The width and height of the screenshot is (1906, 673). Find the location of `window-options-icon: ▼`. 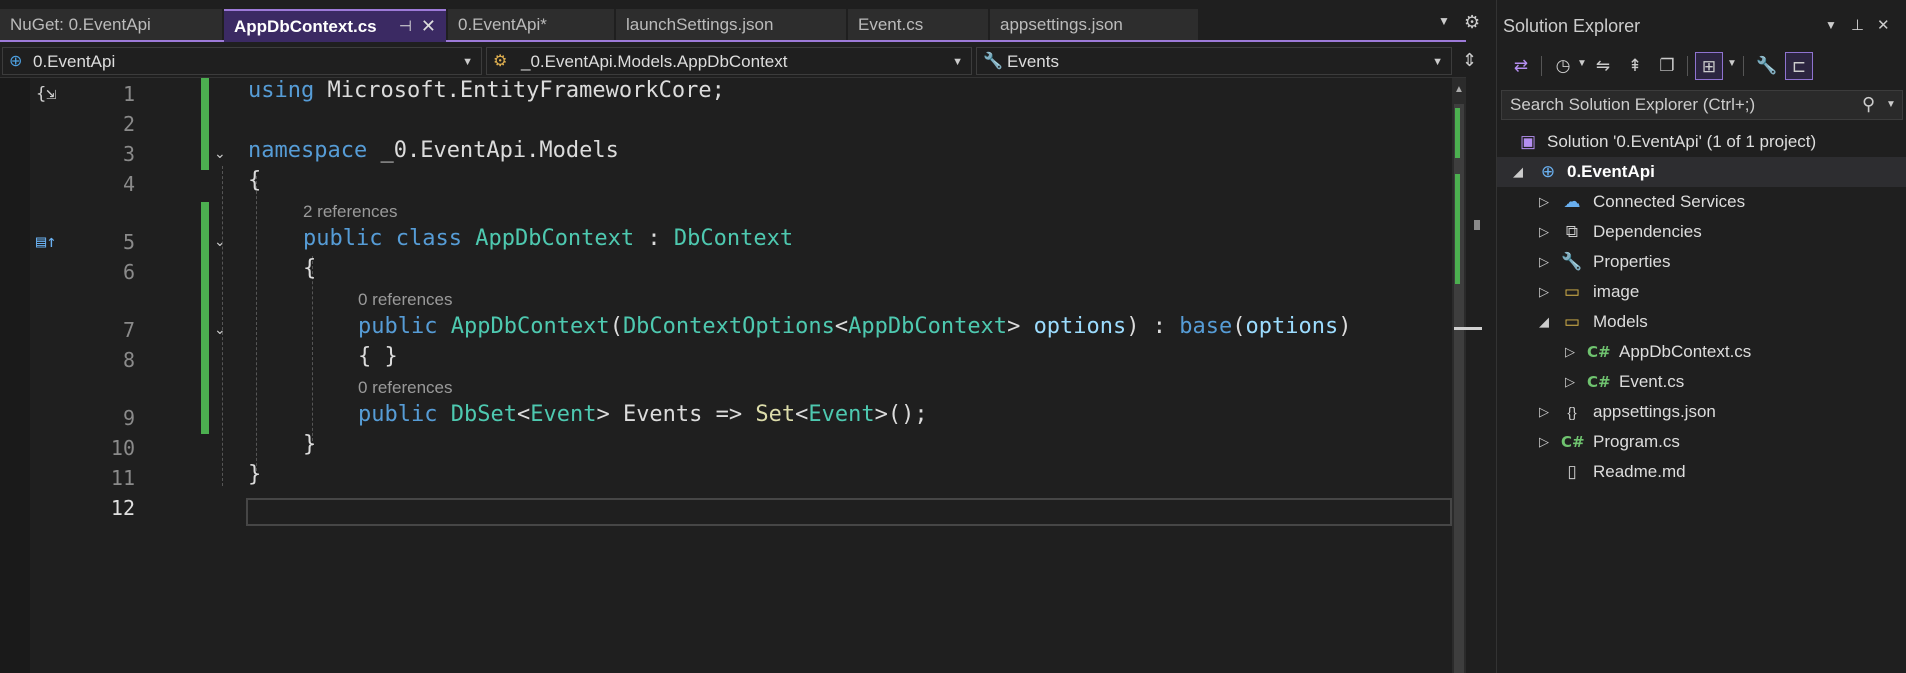

window-options-icon: ▼ is located at coordinates (1831, 25).